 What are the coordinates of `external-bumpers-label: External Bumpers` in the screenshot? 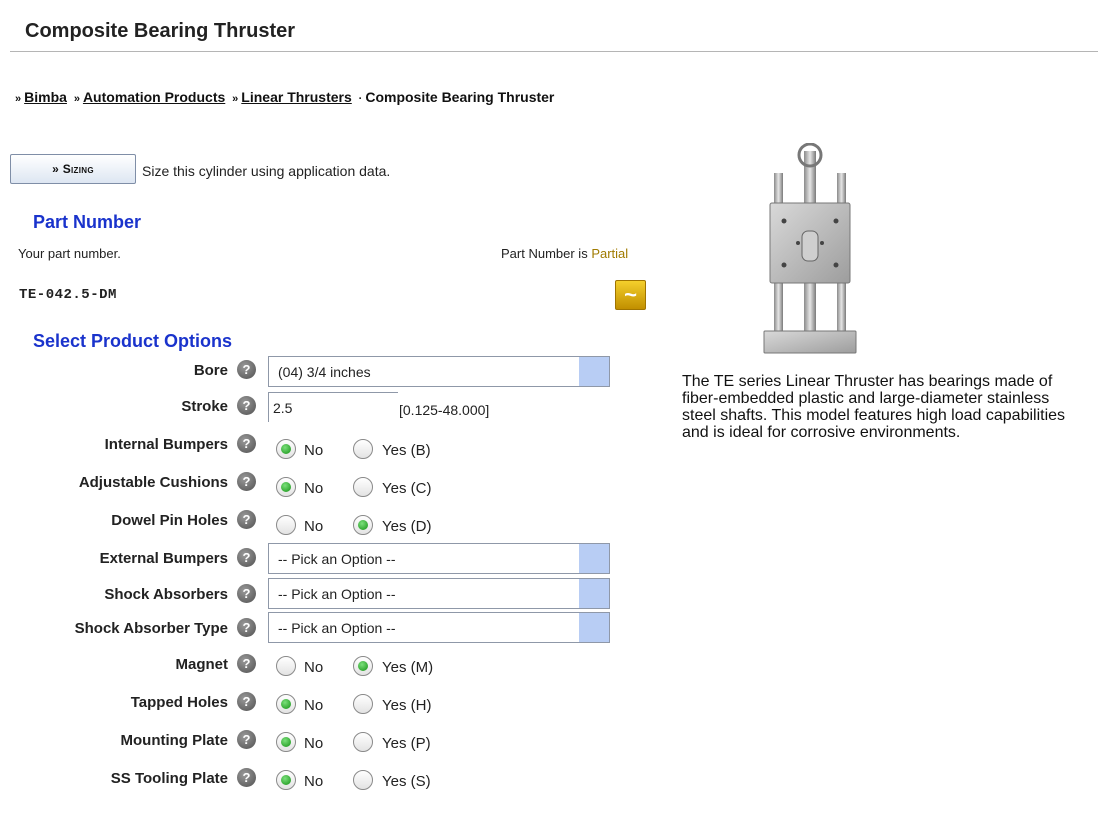 It's located at (163, 558).